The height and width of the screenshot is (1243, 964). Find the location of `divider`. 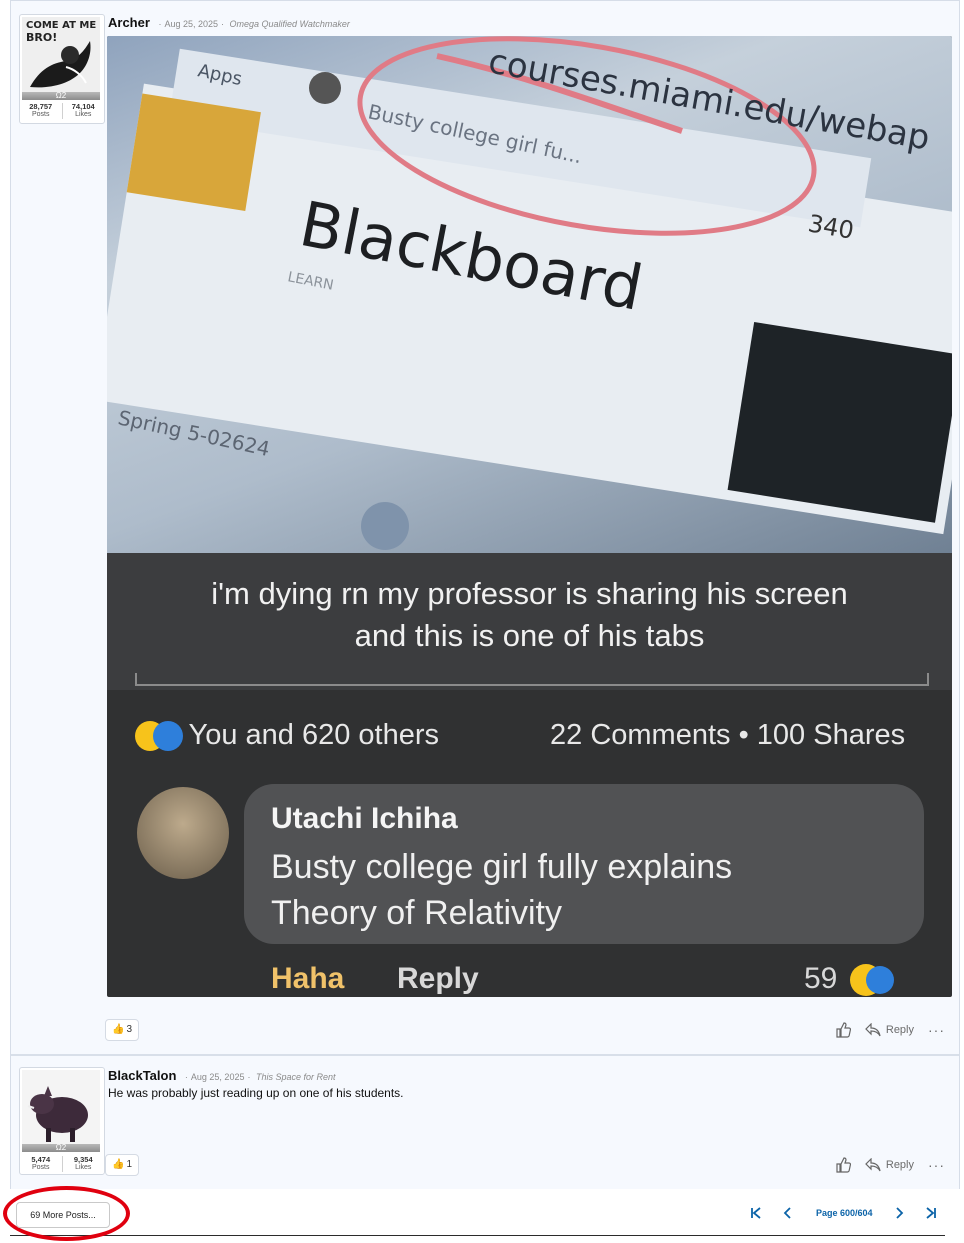

divider is located at coordinates (532, 679).